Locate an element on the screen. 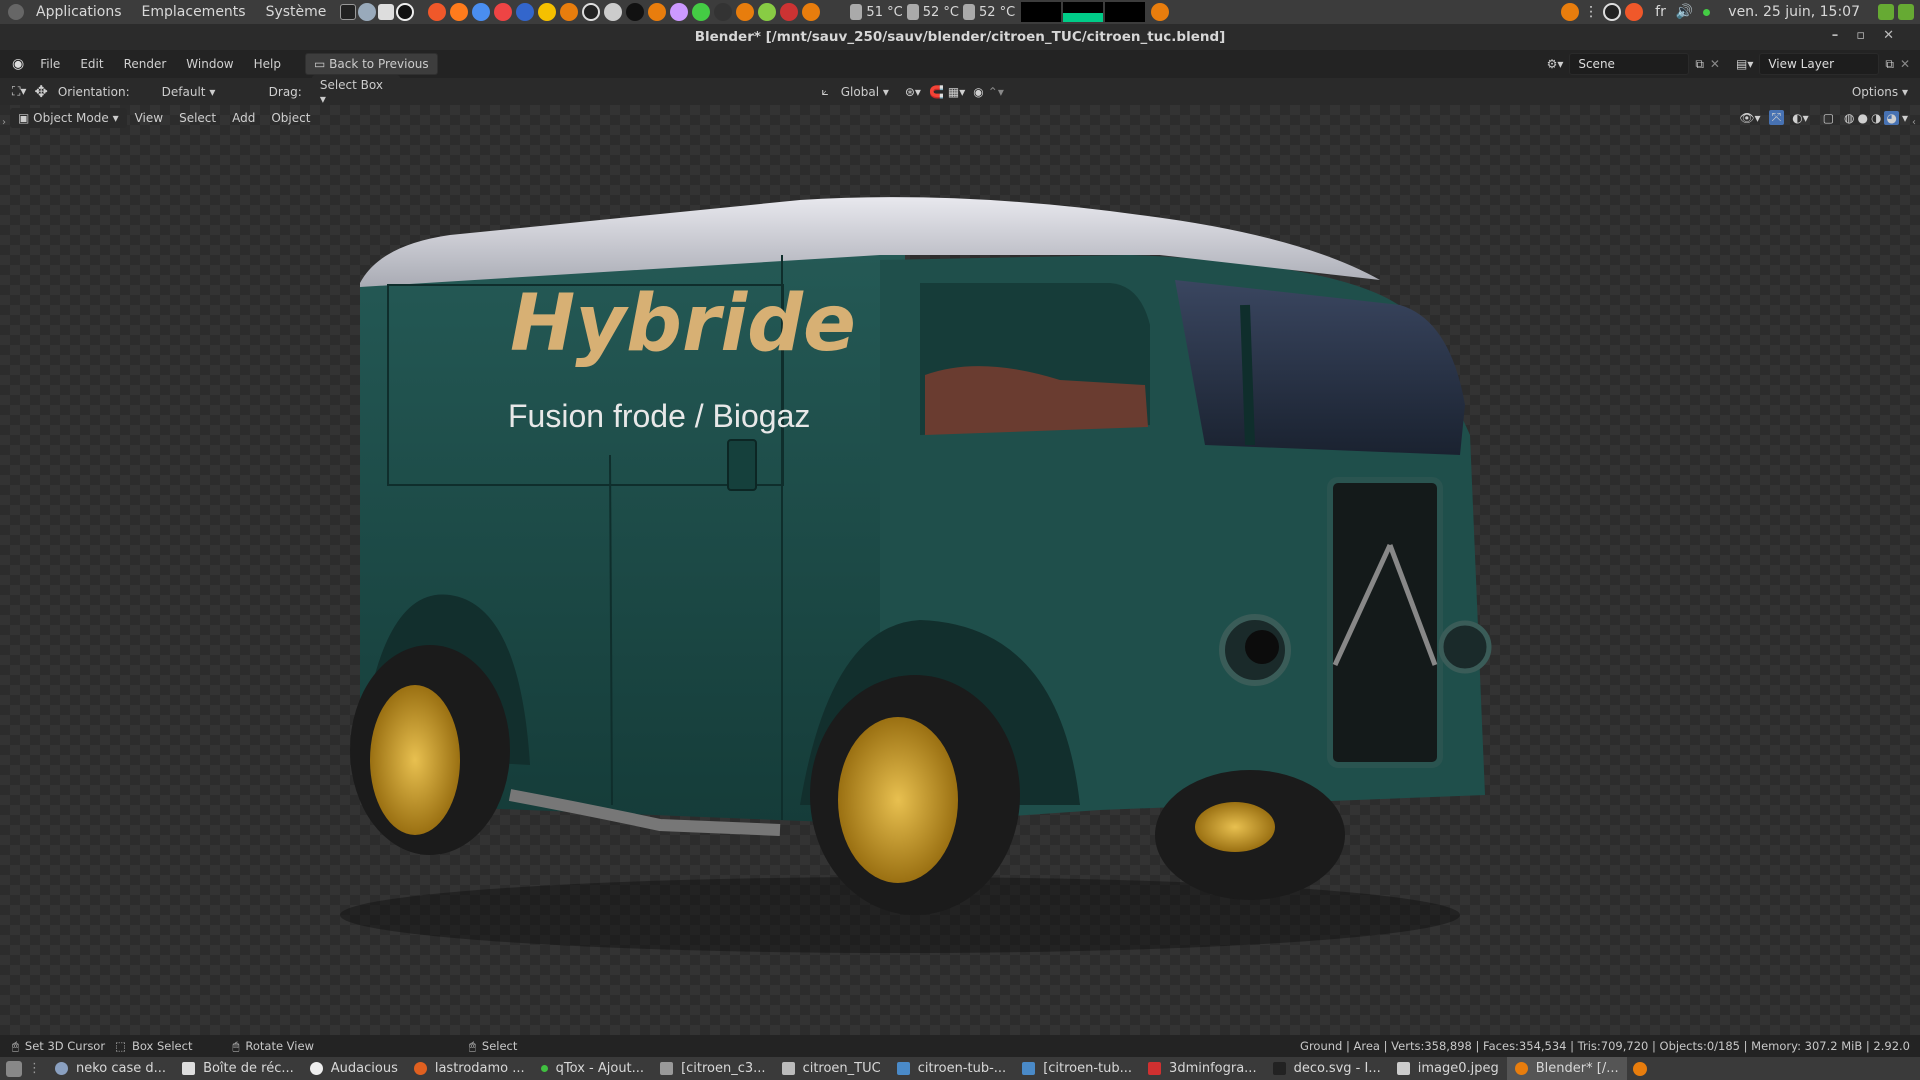 This screenshot has width=1920, height=1080. launcher-blender4-icon is located at coordinates (811, 12).